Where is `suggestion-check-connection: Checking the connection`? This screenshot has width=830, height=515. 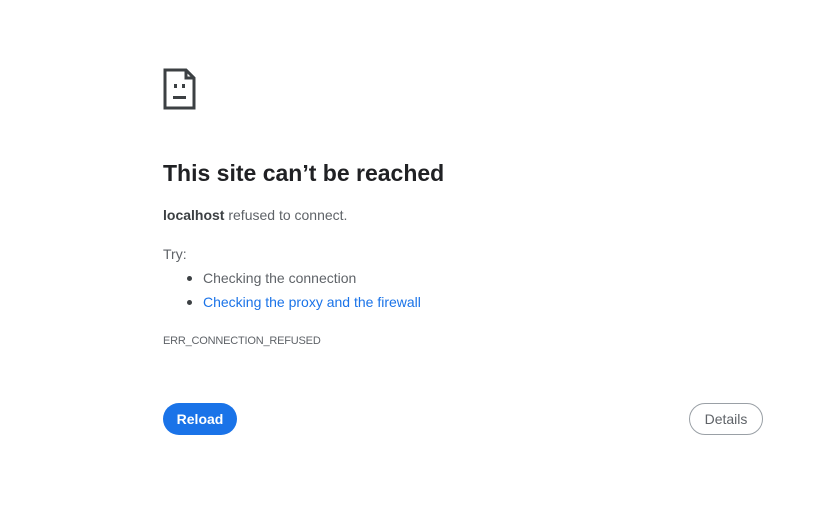 suggestion-check-connection: Checking the connection is located at coordinates (280, 278).